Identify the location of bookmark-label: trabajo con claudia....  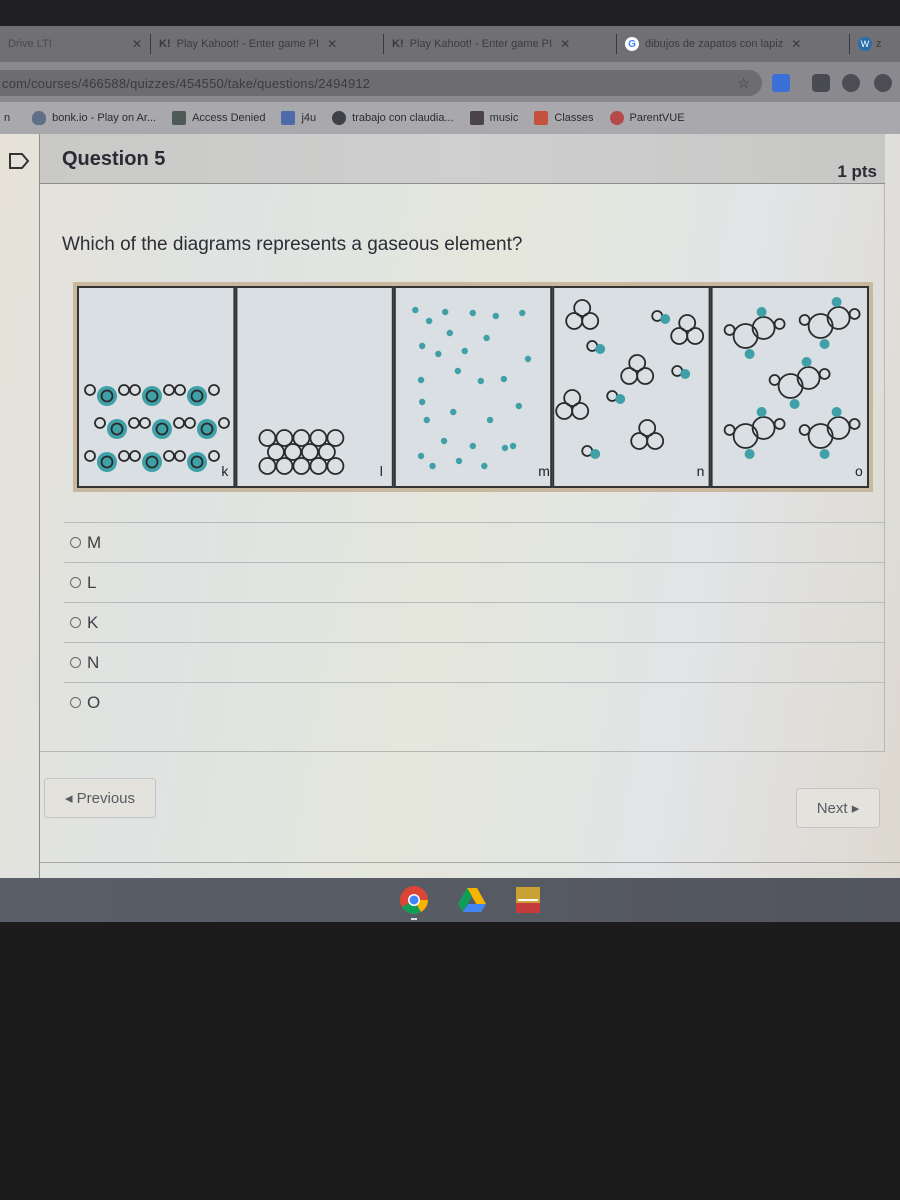
(403, 118).